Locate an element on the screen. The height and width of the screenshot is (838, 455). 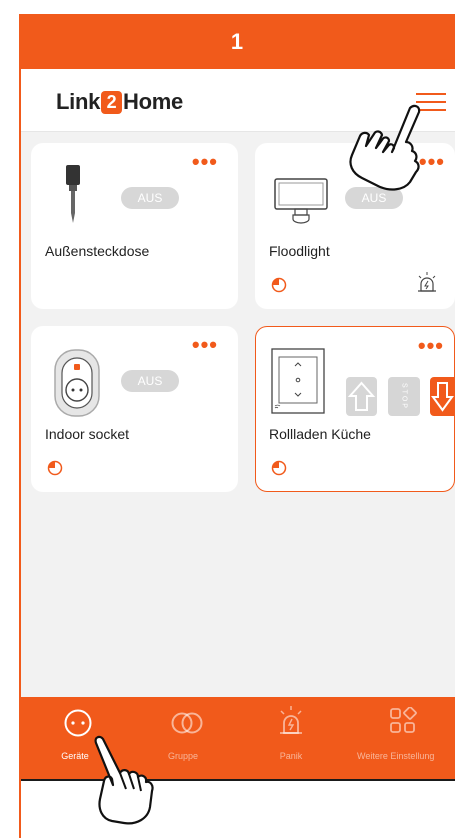
device-name: Indoor socket is located at coordinates (87, 434).